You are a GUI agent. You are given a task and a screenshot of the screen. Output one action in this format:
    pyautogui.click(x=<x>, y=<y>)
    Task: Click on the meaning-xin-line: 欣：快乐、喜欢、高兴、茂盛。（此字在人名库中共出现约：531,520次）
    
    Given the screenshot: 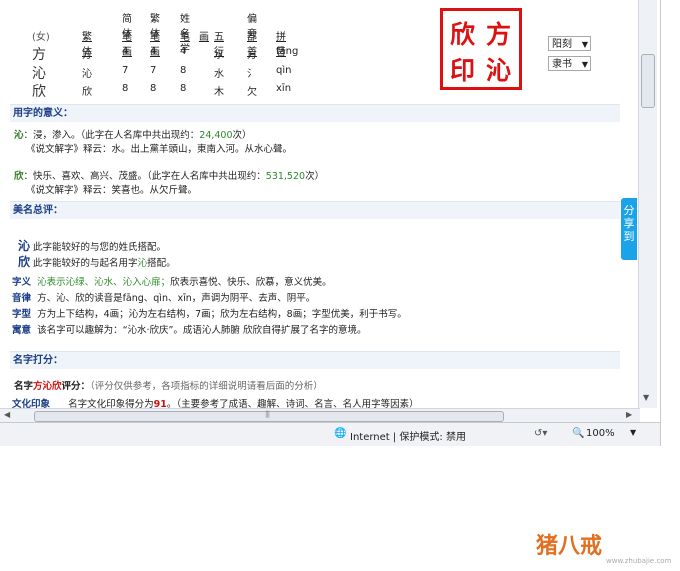 What is the action you would take?
    pyautogui.click(x=169, y=176)
    